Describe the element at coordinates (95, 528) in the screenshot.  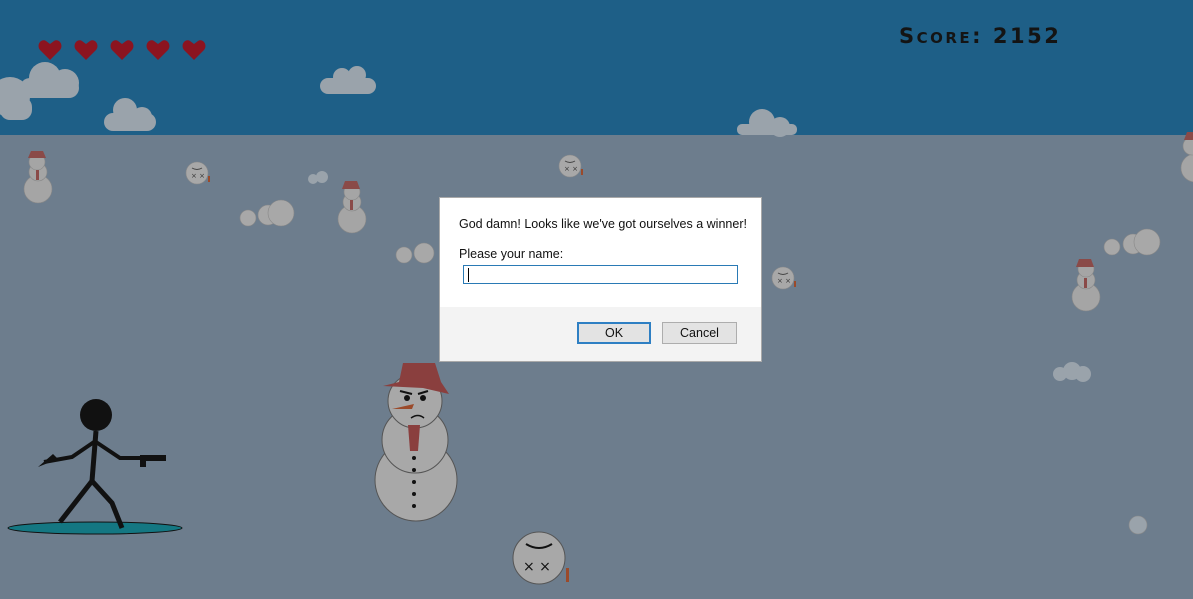
I see `skateboard-icon` at that location.